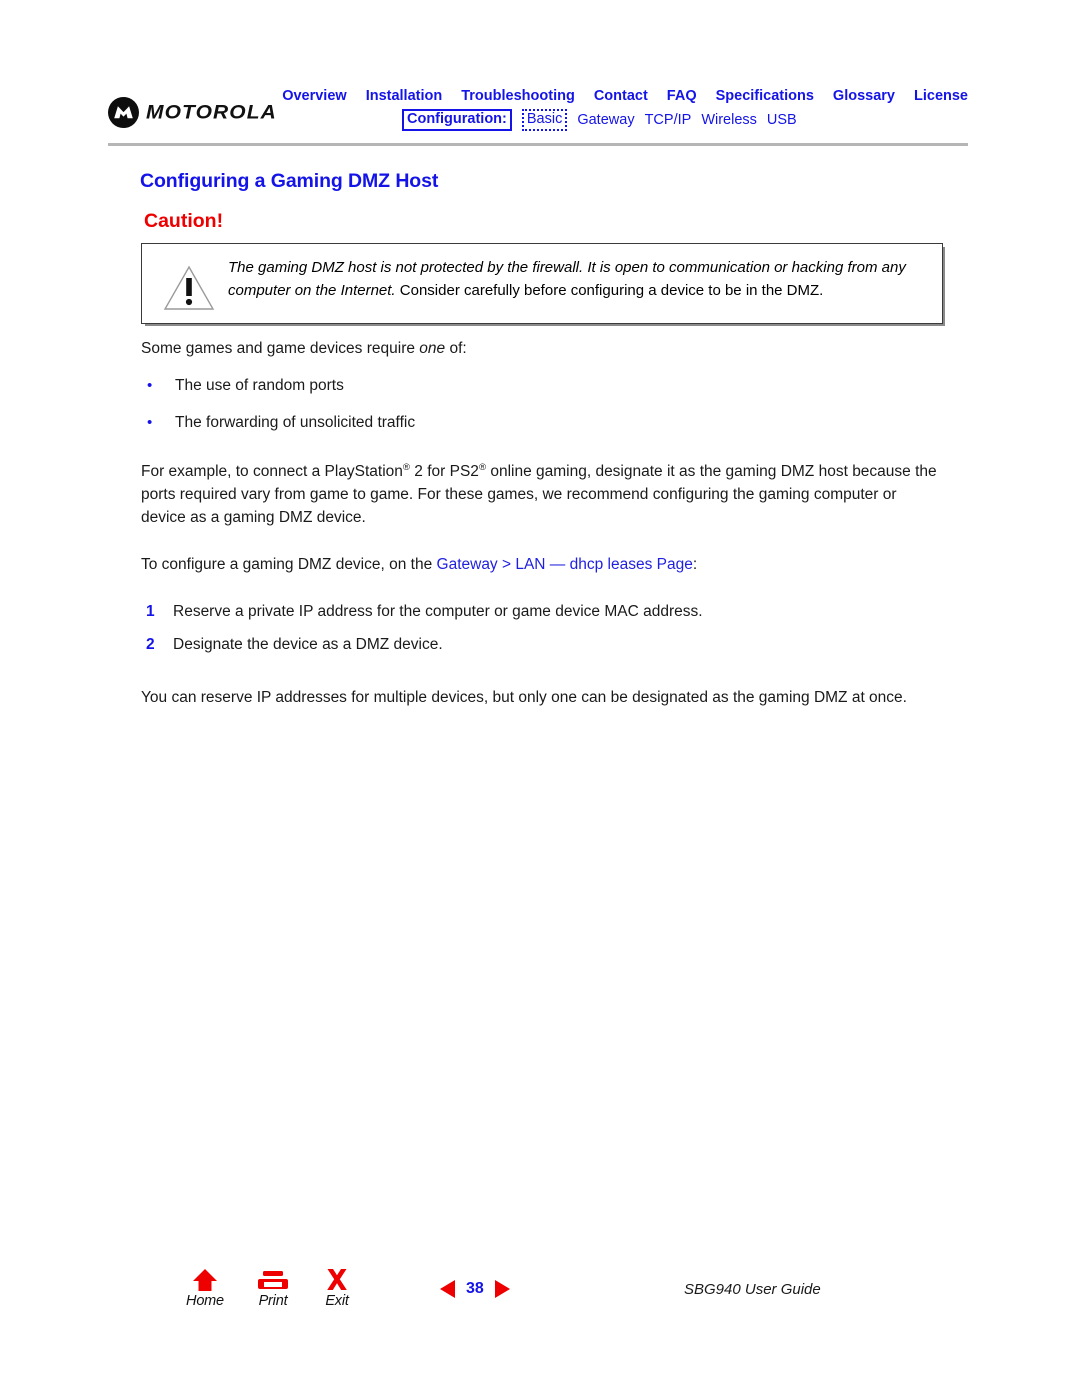  Describe the element at coordinates (211, 112) in the screenshot. I see `motorola-wordmark: MOTOROLA` at that location.